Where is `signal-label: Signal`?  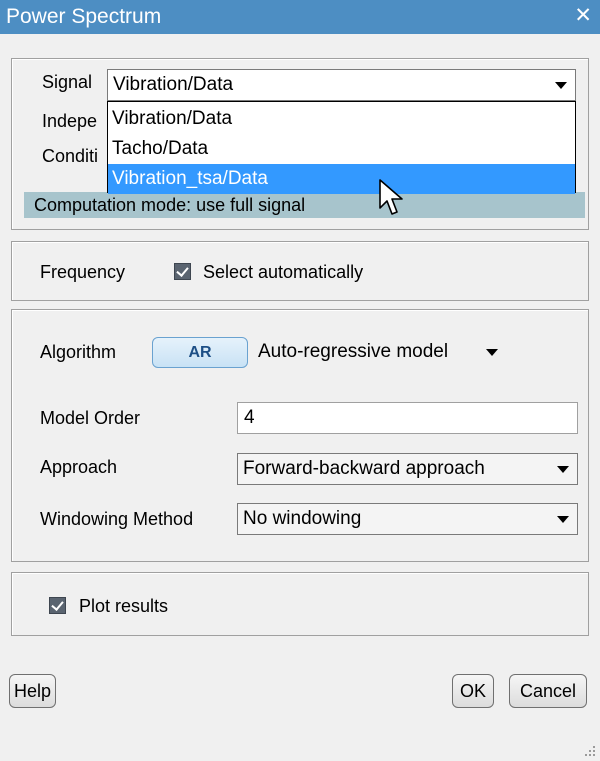
signal-label: Signal is located at coordinates (67, 82).